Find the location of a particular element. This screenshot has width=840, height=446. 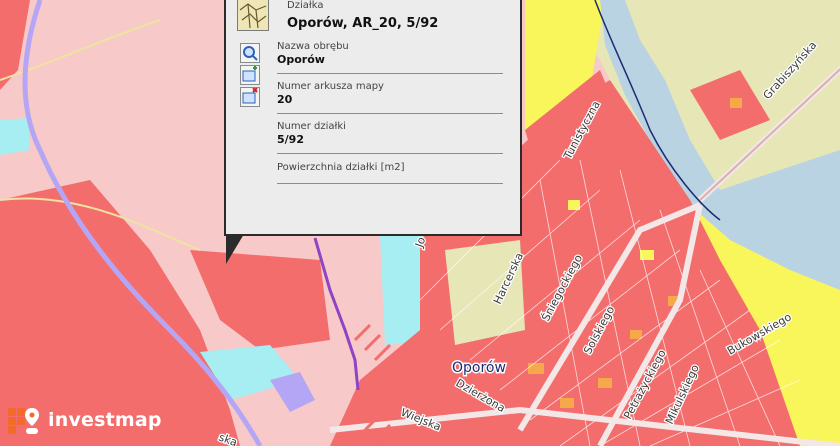

field-dzialka: Numer działki 5/92 is located at coordinates (390, 137).